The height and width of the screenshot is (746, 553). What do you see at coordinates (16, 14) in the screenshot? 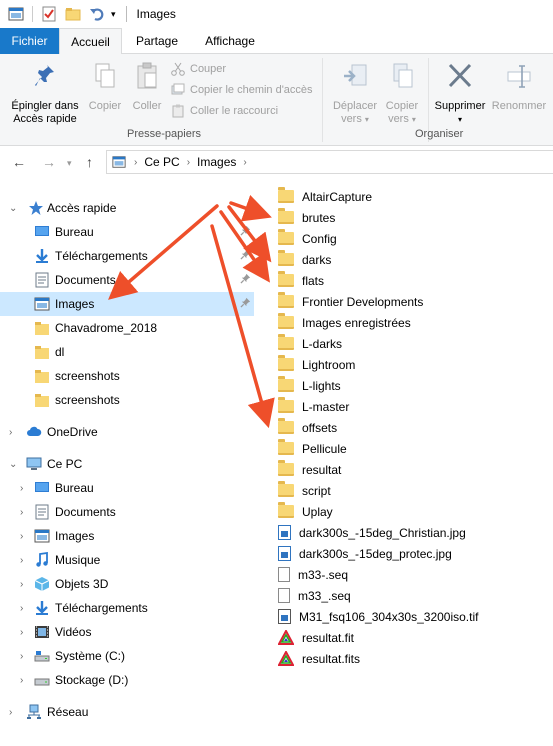
I see `explorer-window-icon` at bounding box center [16, 14].